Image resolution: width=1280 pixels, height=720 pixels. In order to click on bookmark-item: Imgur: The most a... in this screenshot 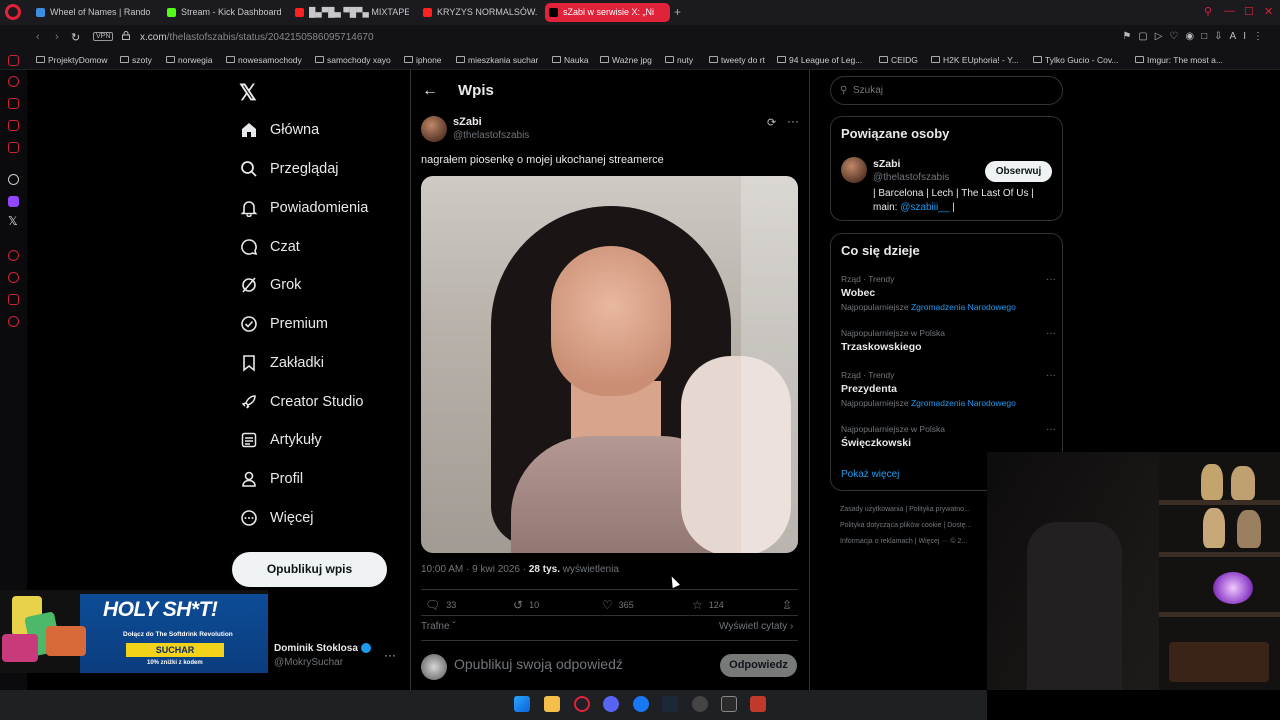, I will do `click(1179, 60)`.